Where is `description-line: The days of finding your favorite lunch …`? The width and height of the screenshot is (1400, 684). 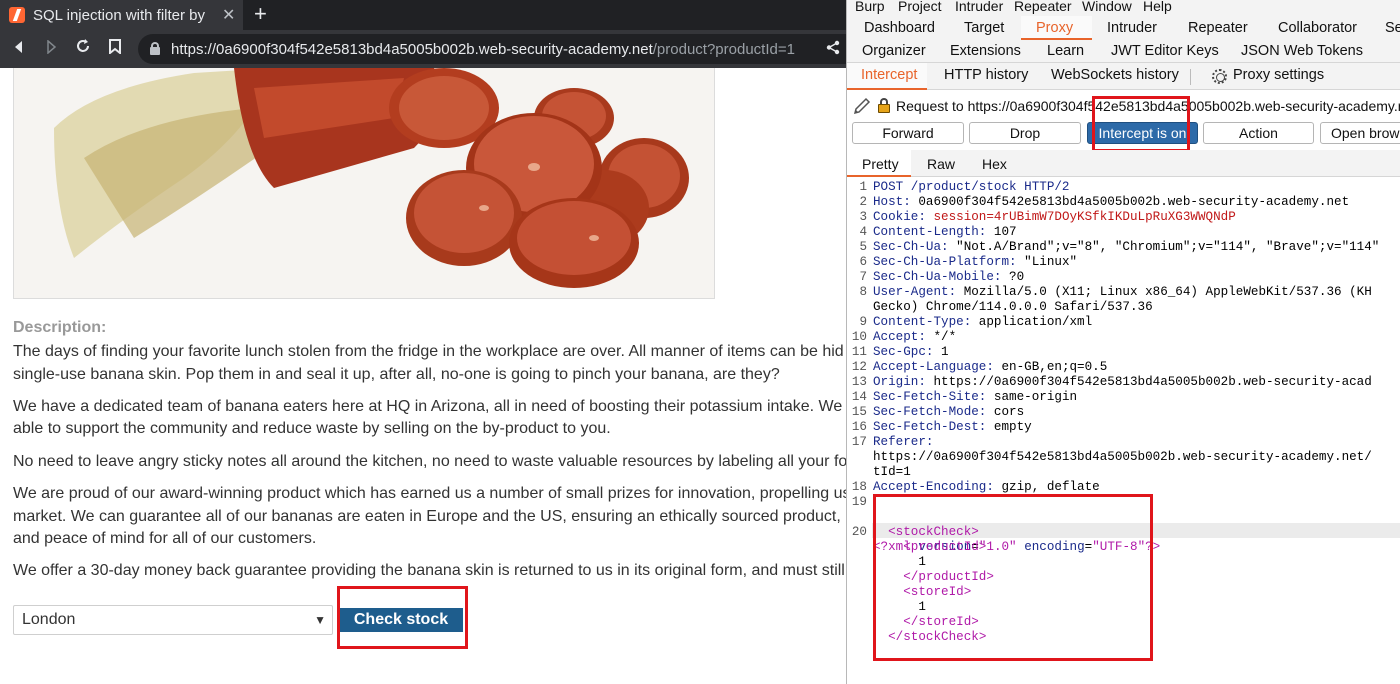 description-line: The days of finding your favorite lunch … is located at coordinates (428, 351).